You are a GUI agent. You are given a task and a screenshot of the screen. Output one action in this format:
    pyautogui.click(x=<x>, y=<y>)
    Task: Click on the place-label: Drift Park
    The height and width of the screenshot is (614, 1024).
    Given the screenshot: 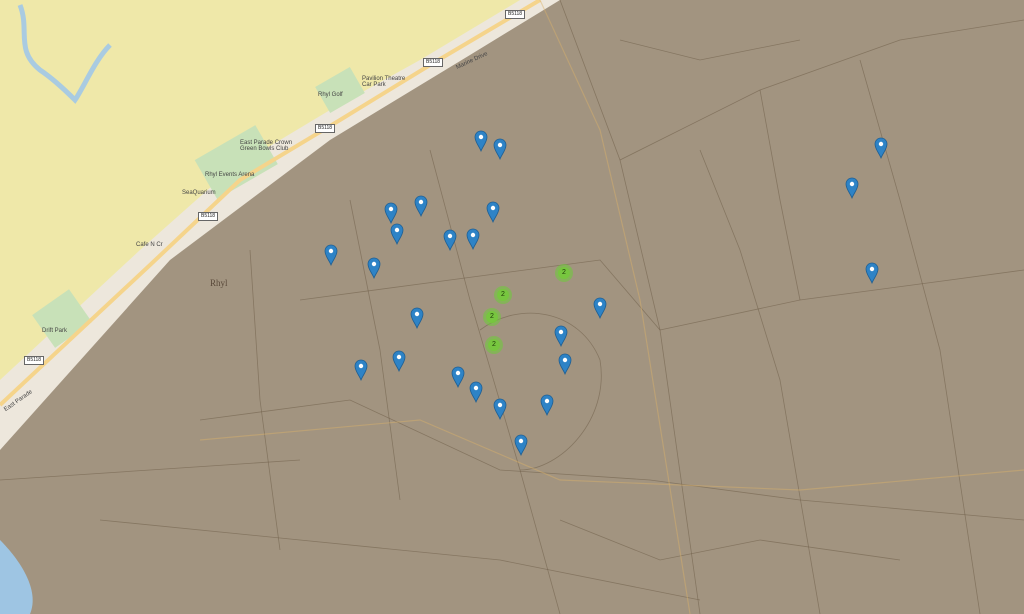 What is the action you would take?
    pyautogui.click(x=55, y=331)
    